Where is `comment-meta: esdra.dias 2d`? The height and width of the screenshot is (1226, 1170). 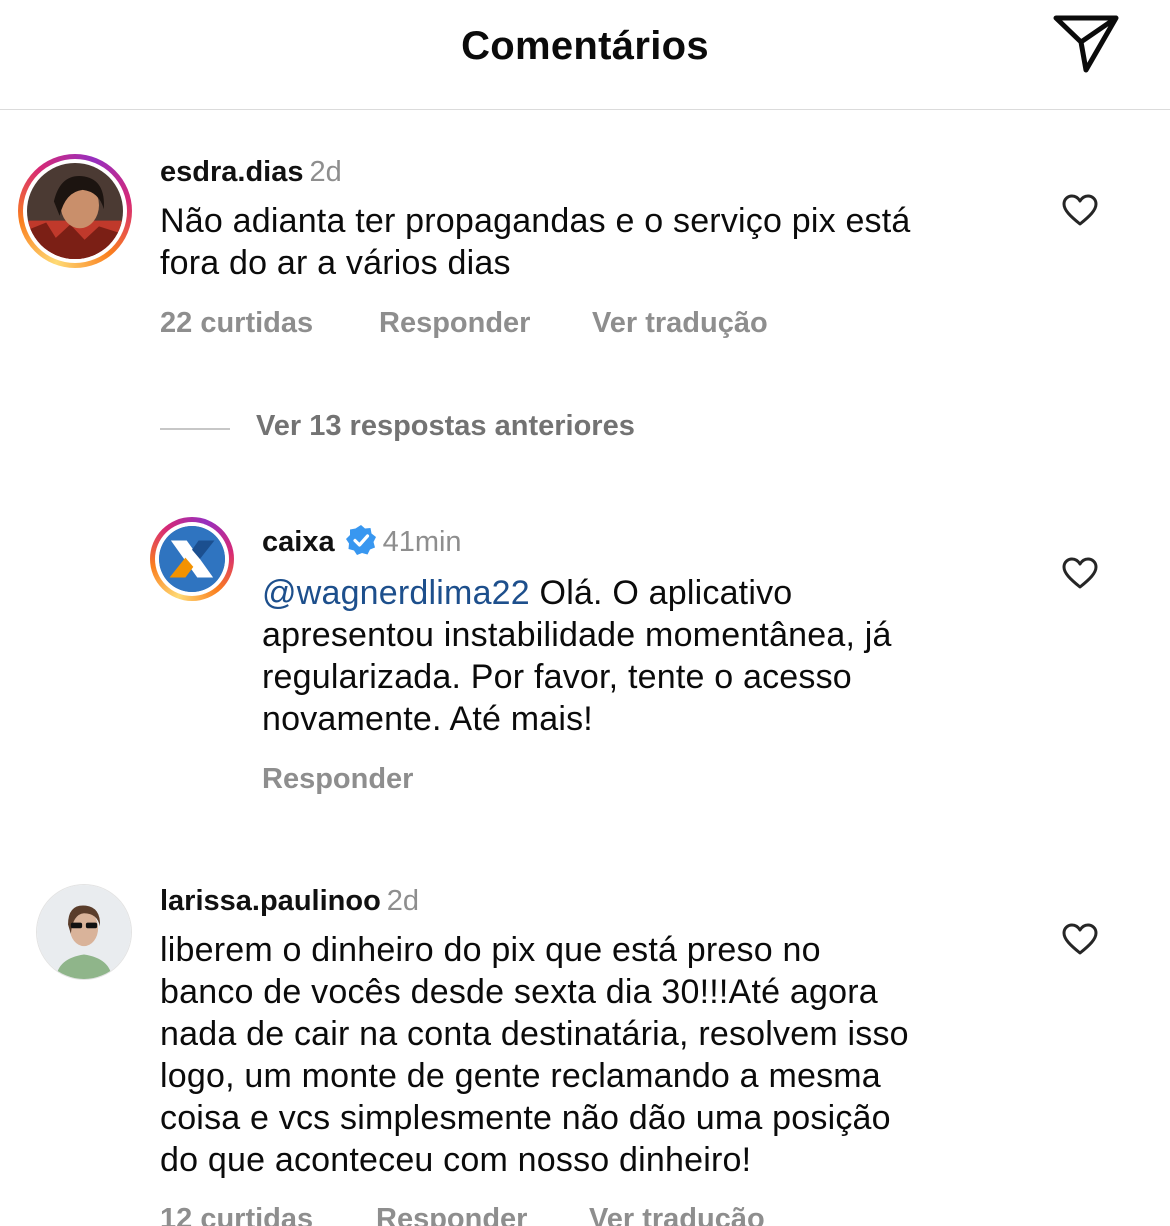 comment-meta: esdra.dias 2d is located at coordinates (251, 172).